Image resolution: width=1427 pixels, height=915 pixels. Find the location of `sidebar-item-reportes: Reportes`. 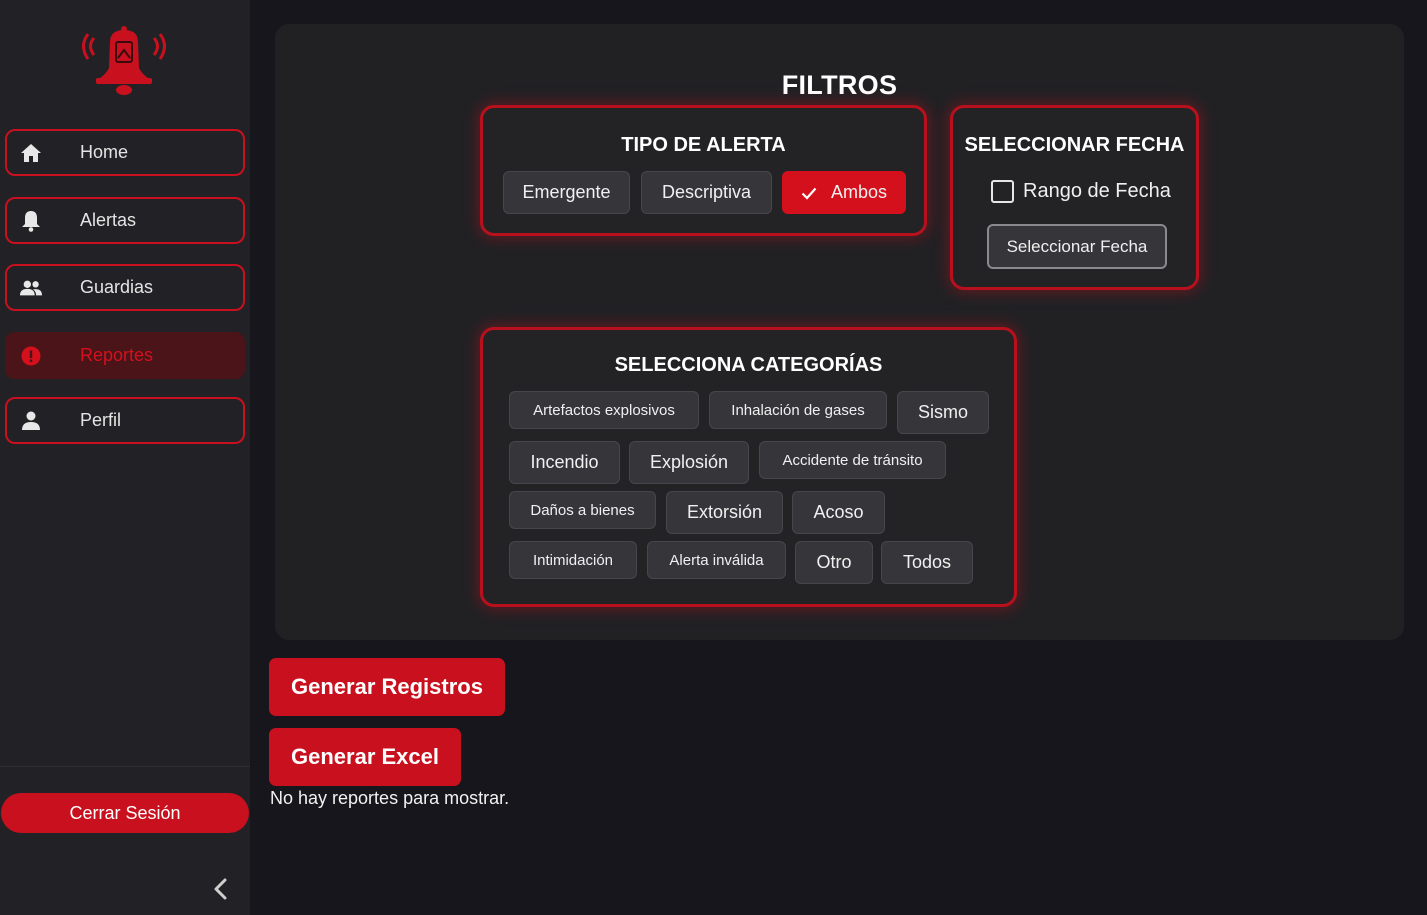

sidebar-item-reportes: Reportes is located at coordinates (125, 355).